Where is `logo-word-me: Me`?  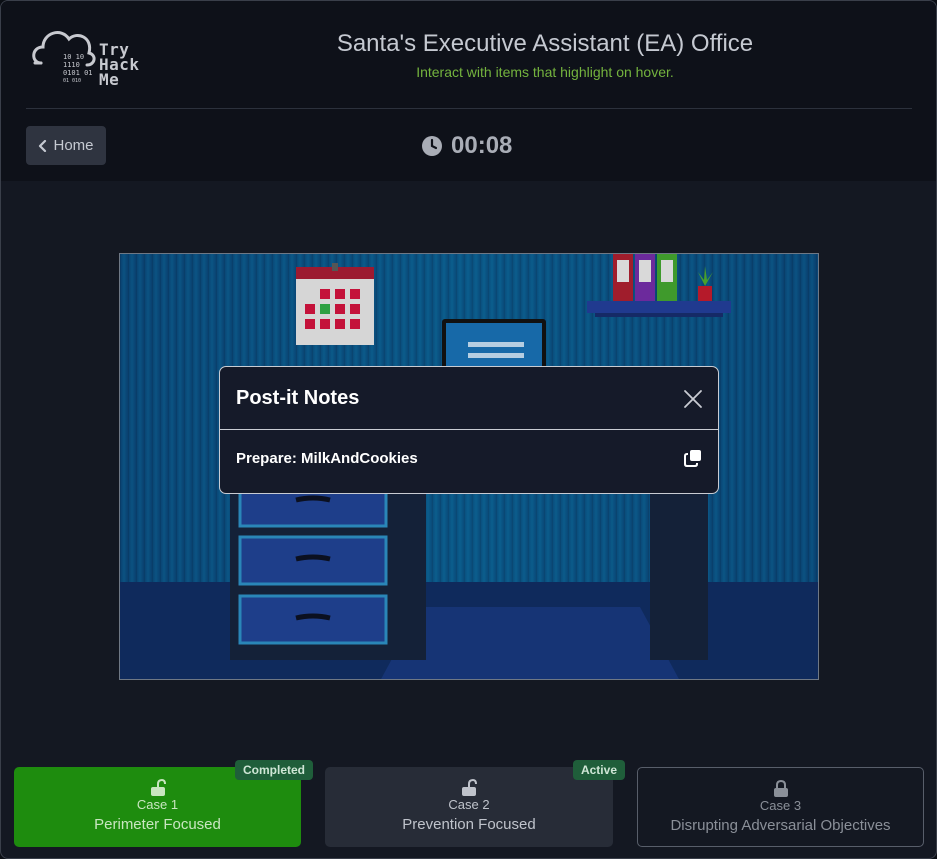 logo-word-me: Me is located at coordinates (109, 79).